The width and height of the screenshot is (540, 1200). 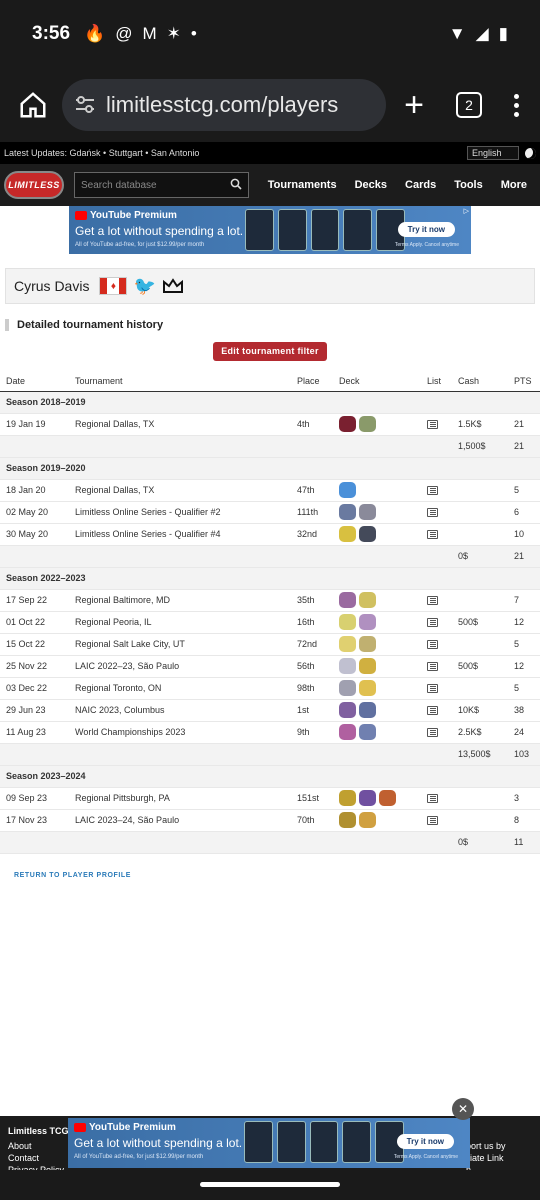 What do you see at coordinates (371, 185) in the screenshot?
I see `nav-decks: Decks` at bounding box center [371, 185].